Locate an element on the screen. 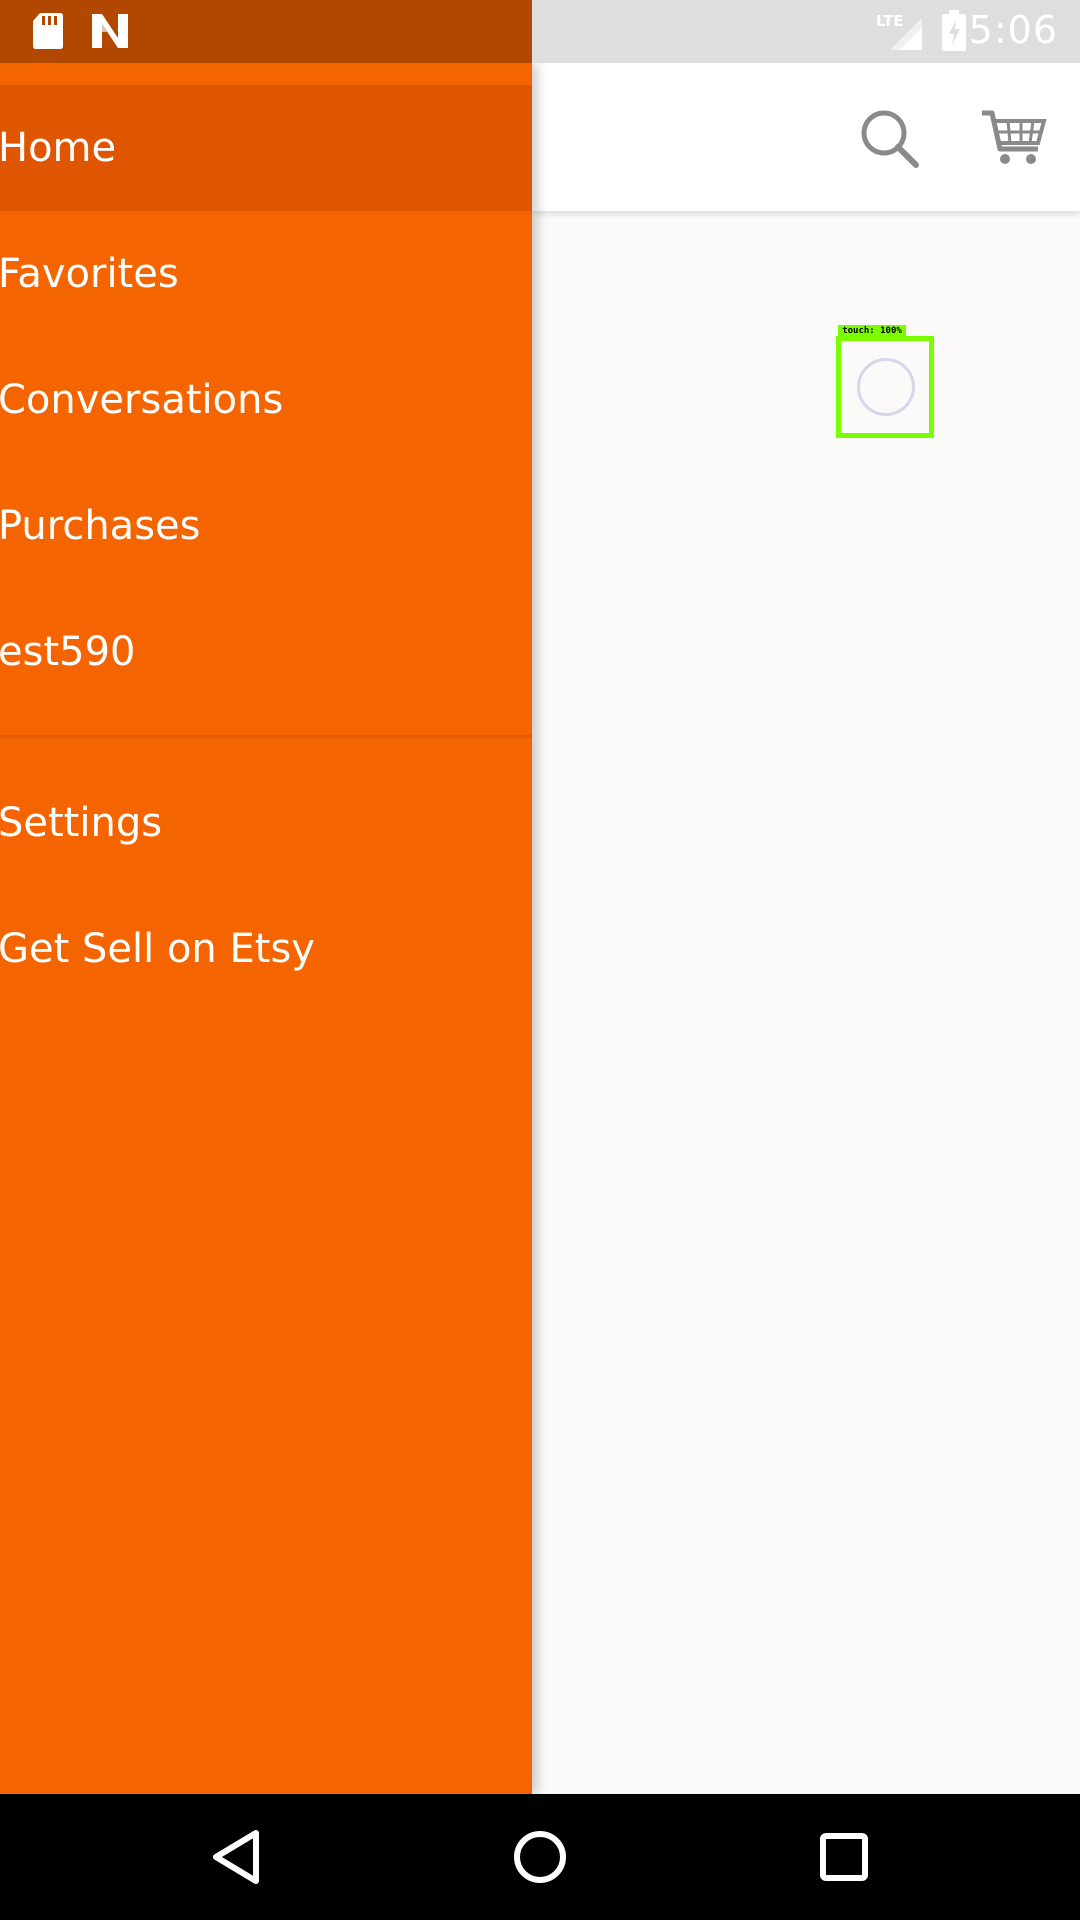 The image size is (1080, 1920). drawer-item-conversations: Conversations is located at coordinates (266, 400).